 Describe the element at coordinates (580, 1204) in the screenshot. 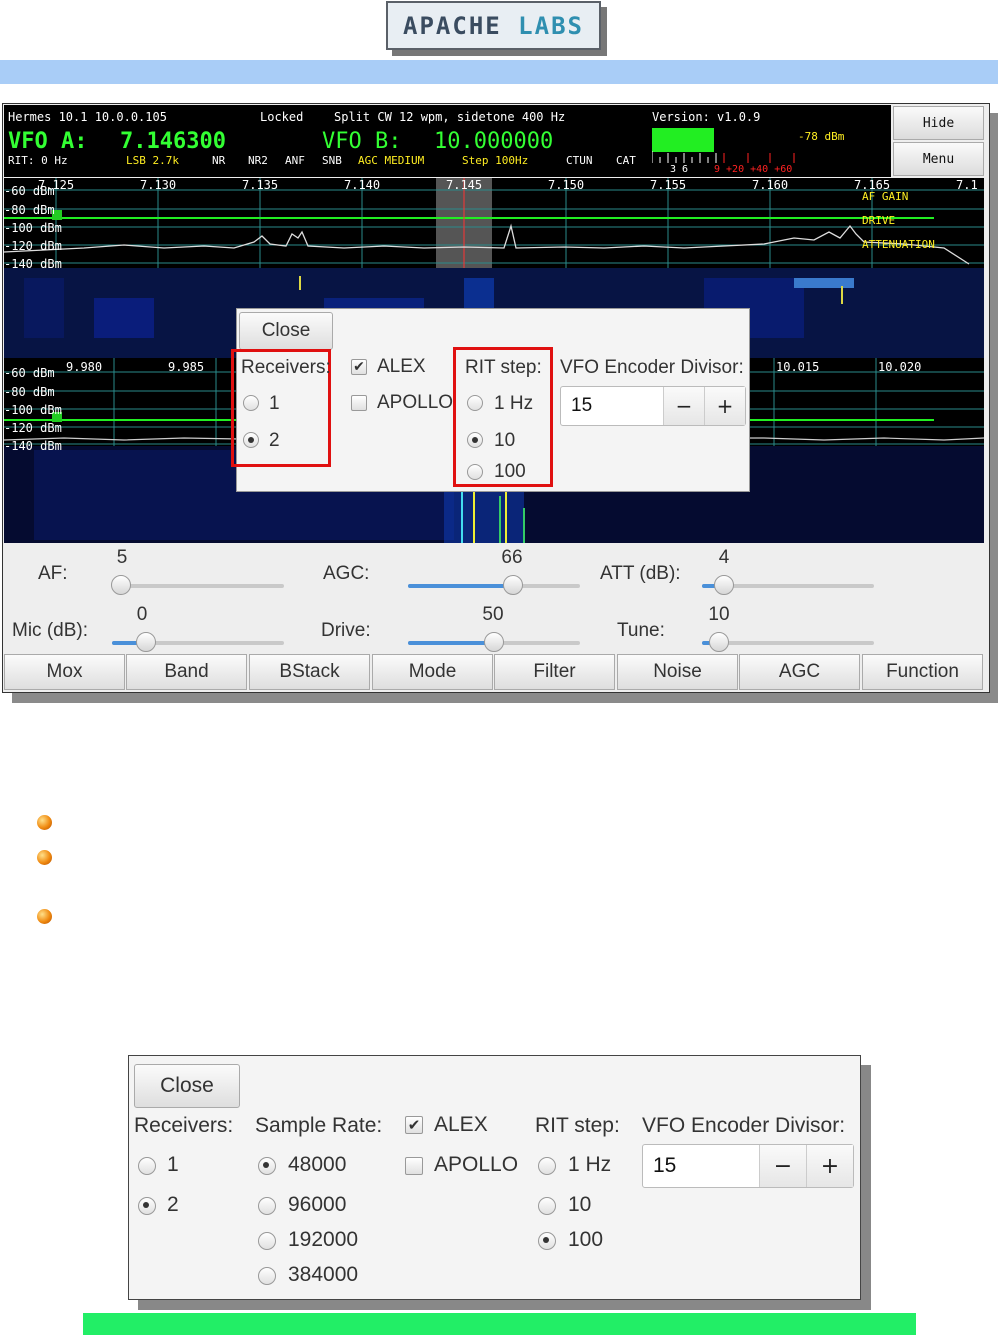

I see `rit-option-label: 10` at that location.